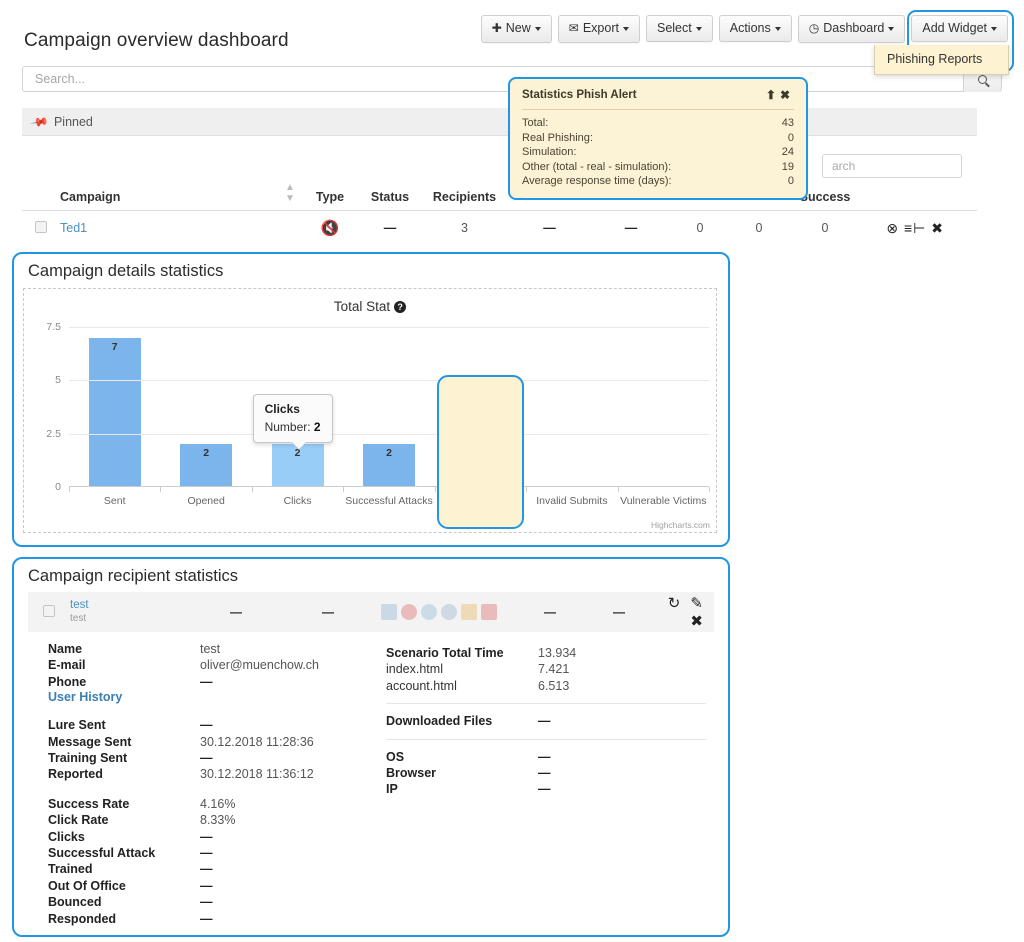  What do you see at coordinates (445, 653) in the screenshot?
I see `field-label: Scenario Total Time` at bounding box center [445, 653].